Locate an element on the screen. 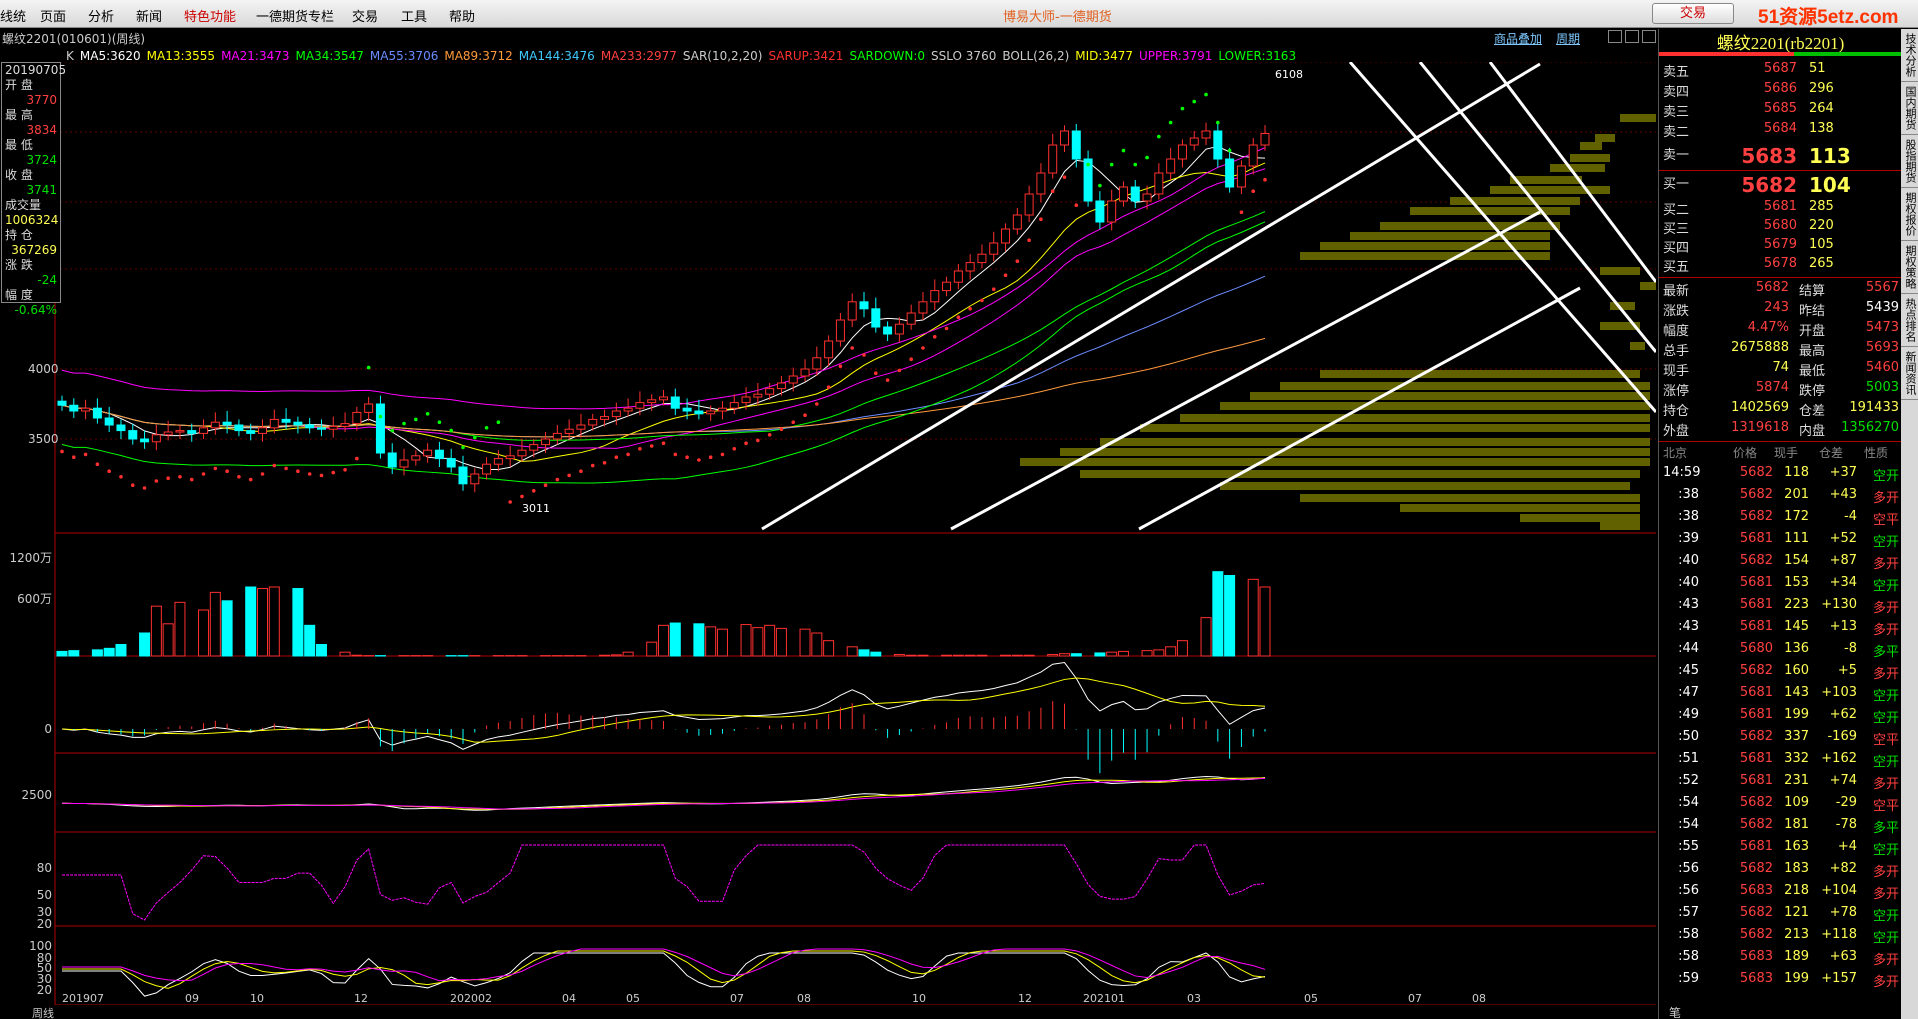 This screenshot has height=1019, width=1918. side-tab: 技术分析 is located at coordinates (1909, 55).